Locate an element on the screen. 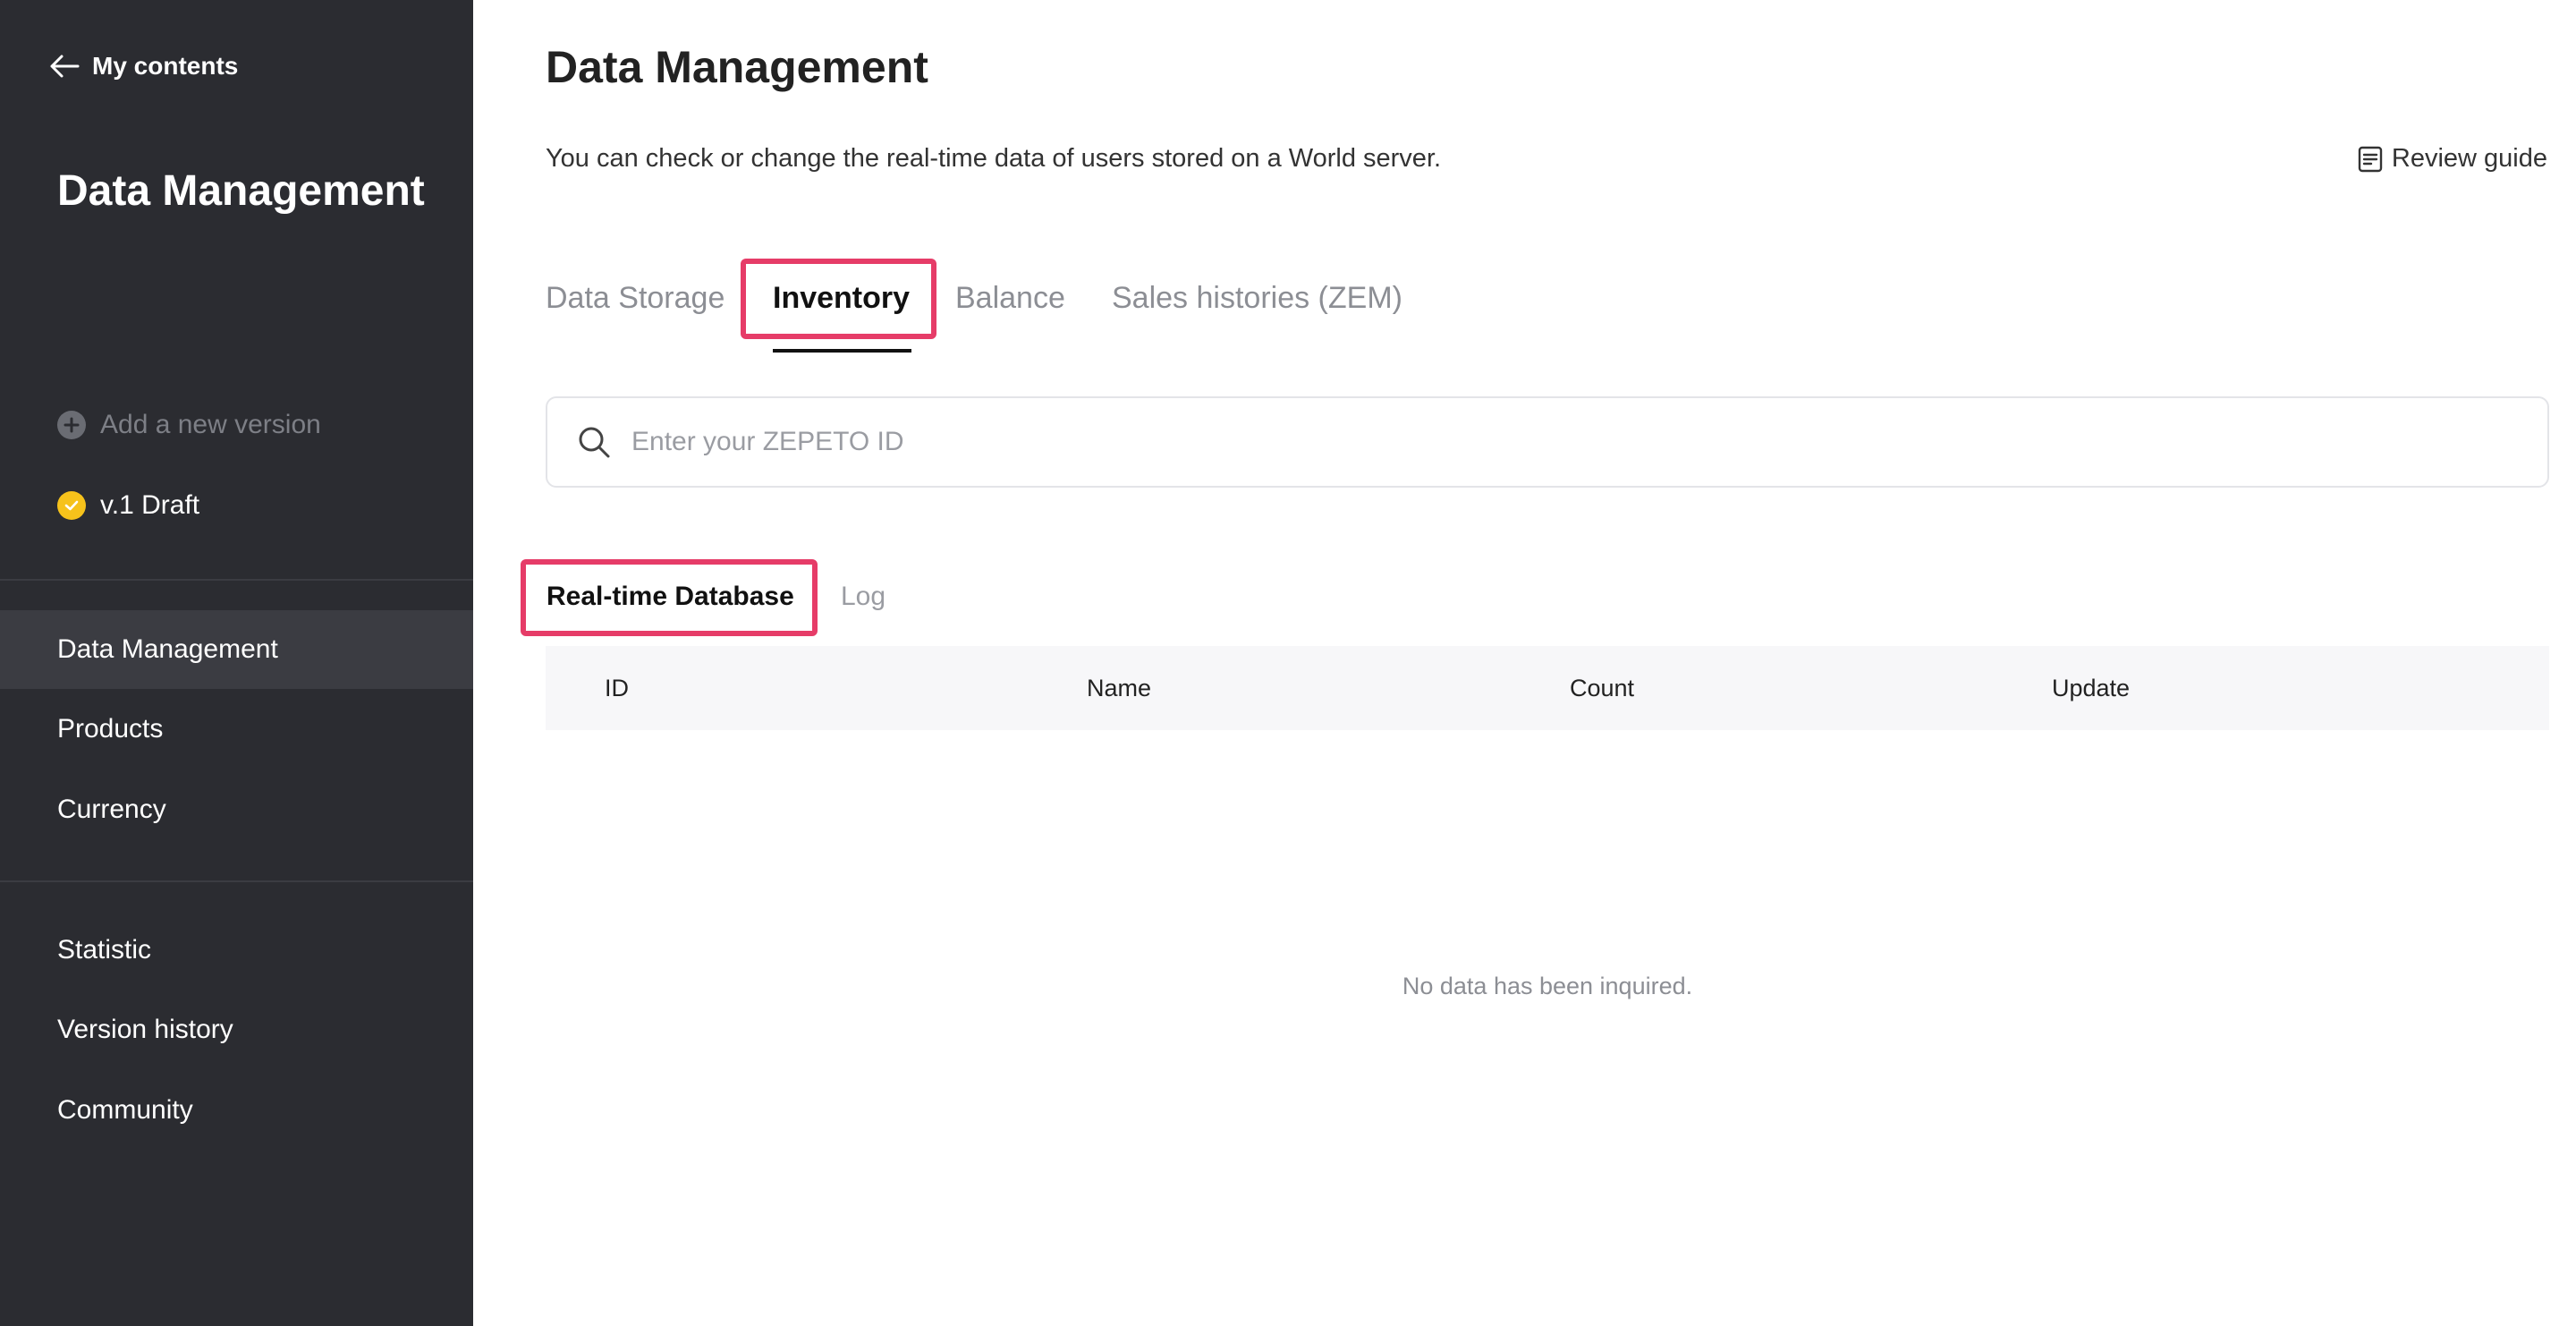 The image size is (2576, 1326). back-link-label: My contents is located at coordinates (165, 66).